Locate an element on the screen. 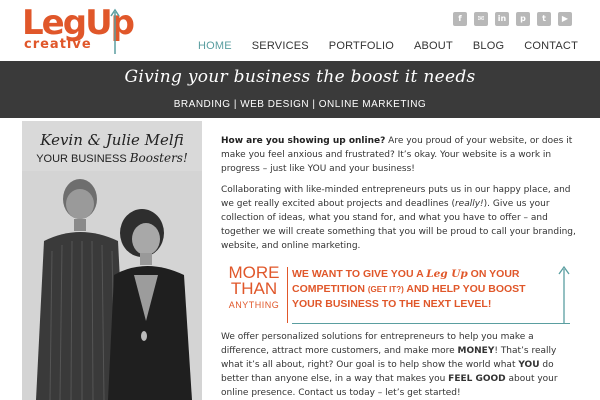  callout-big-text: MORE THAN ANYTHING is located at coordinates (254, 288).